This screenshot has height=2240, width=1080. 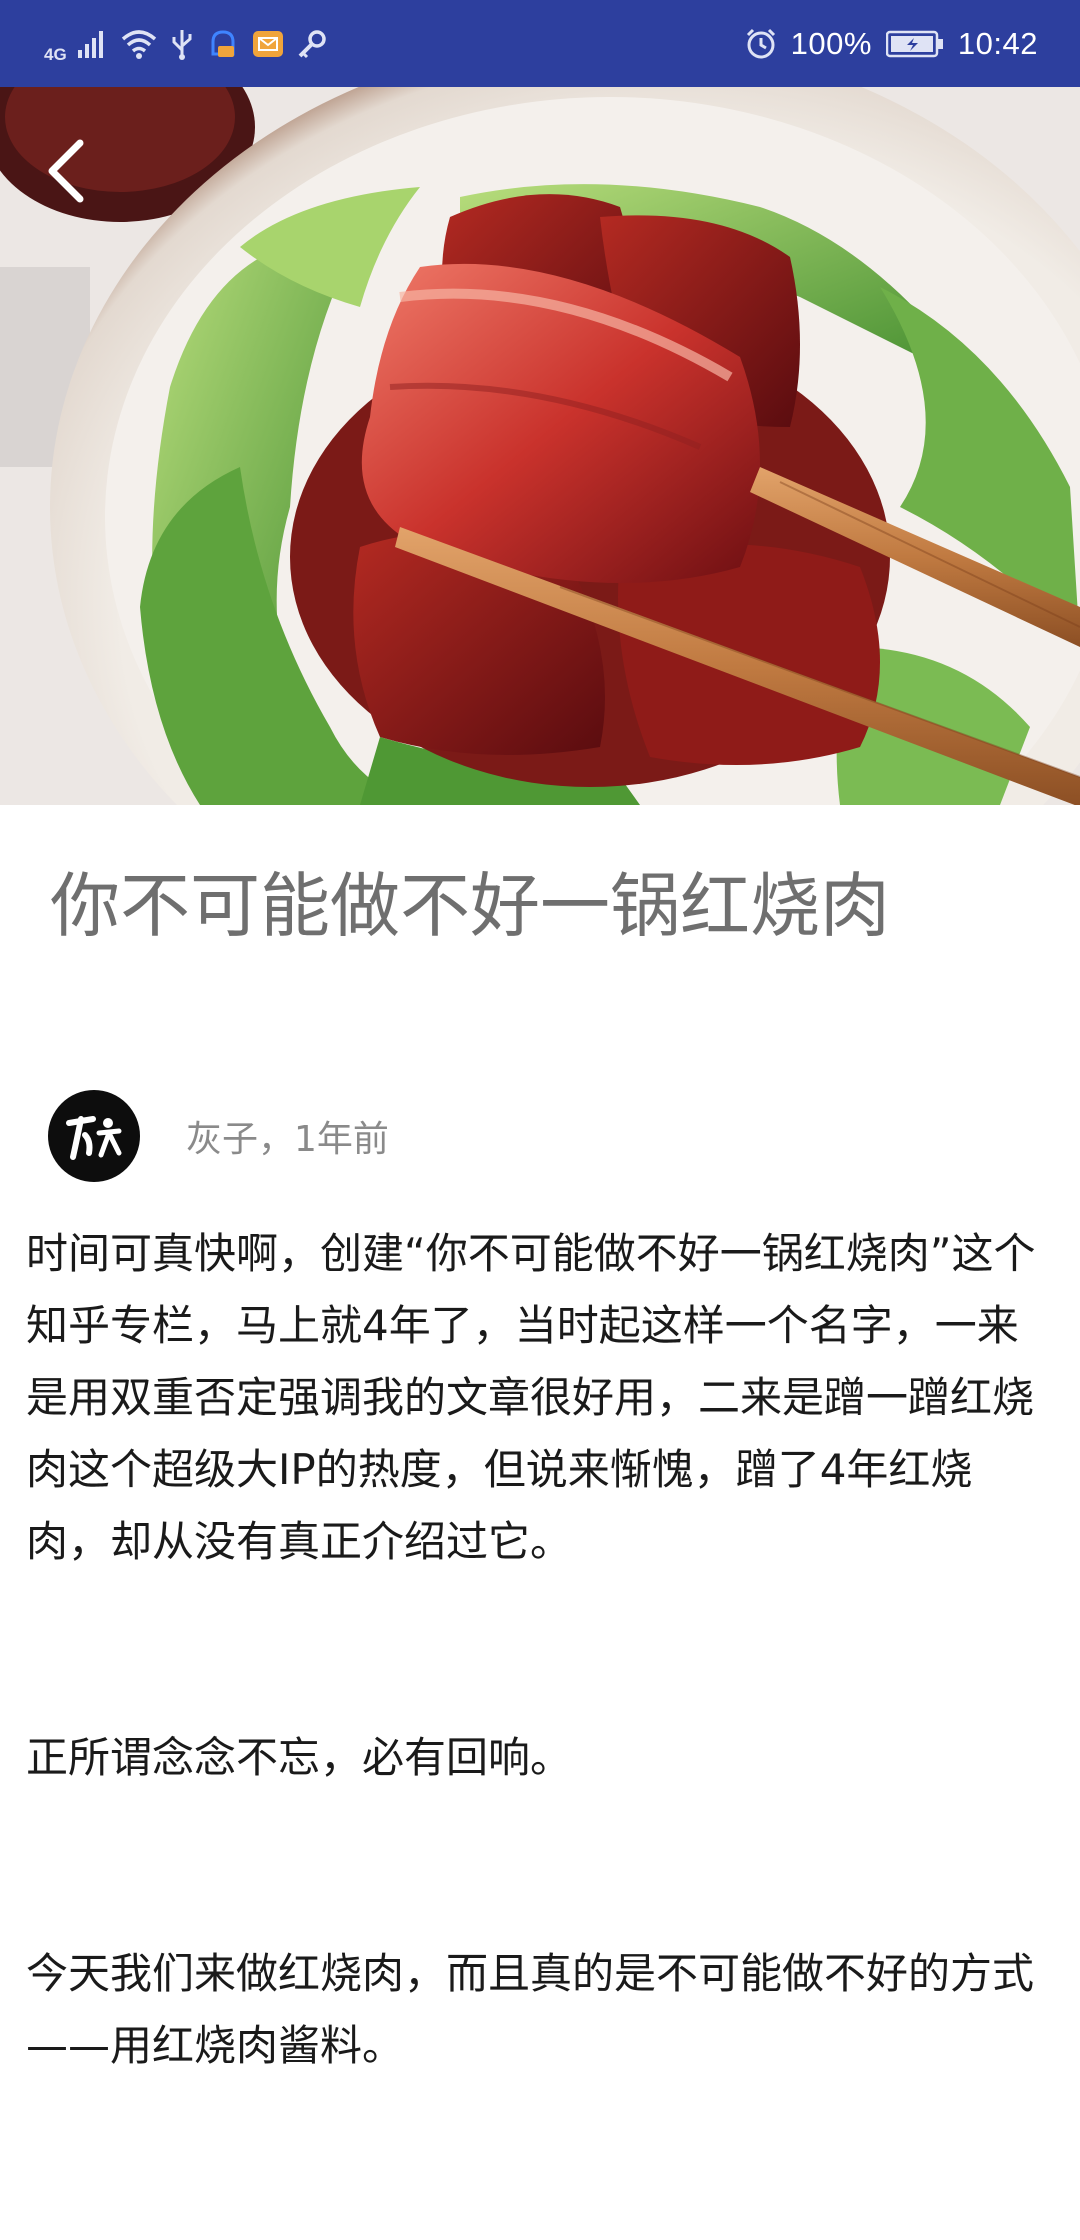 I want to click on avatar, so click(x=94, y=1136).